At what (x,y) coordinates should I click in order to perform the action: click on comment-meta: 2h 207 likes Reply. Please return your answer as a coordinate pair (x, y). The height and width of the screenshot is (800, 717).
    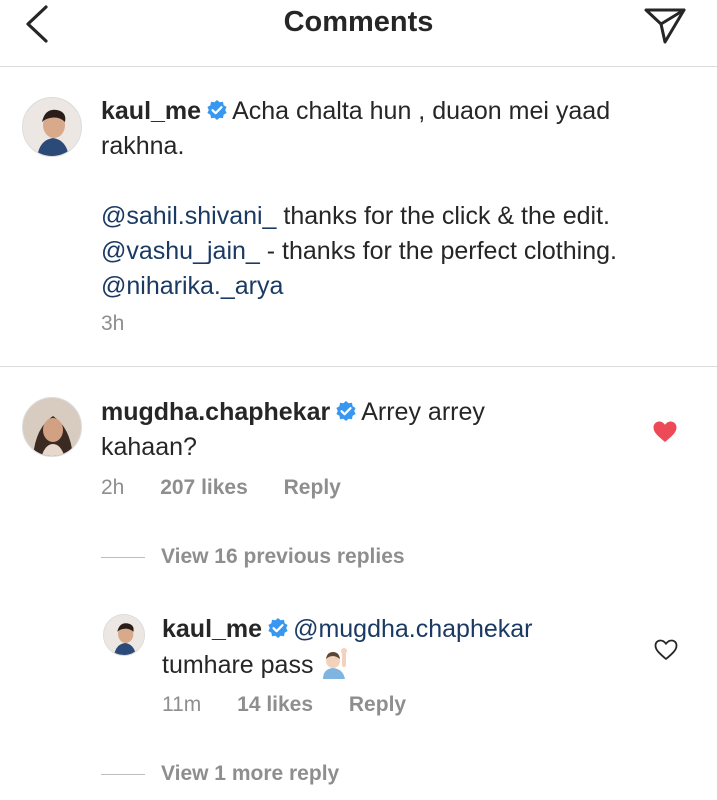
    Looking at the image, I should click on (236, 488).